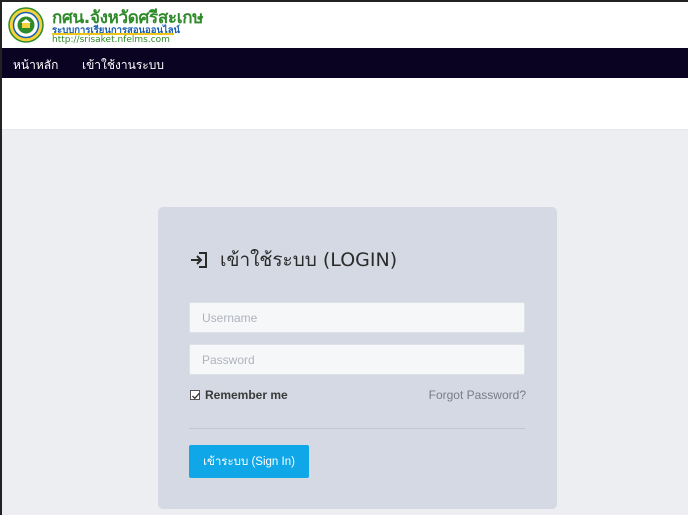  Describe the element at coordinates (357, 317) in the screenshot. I see `username-input` at that location.